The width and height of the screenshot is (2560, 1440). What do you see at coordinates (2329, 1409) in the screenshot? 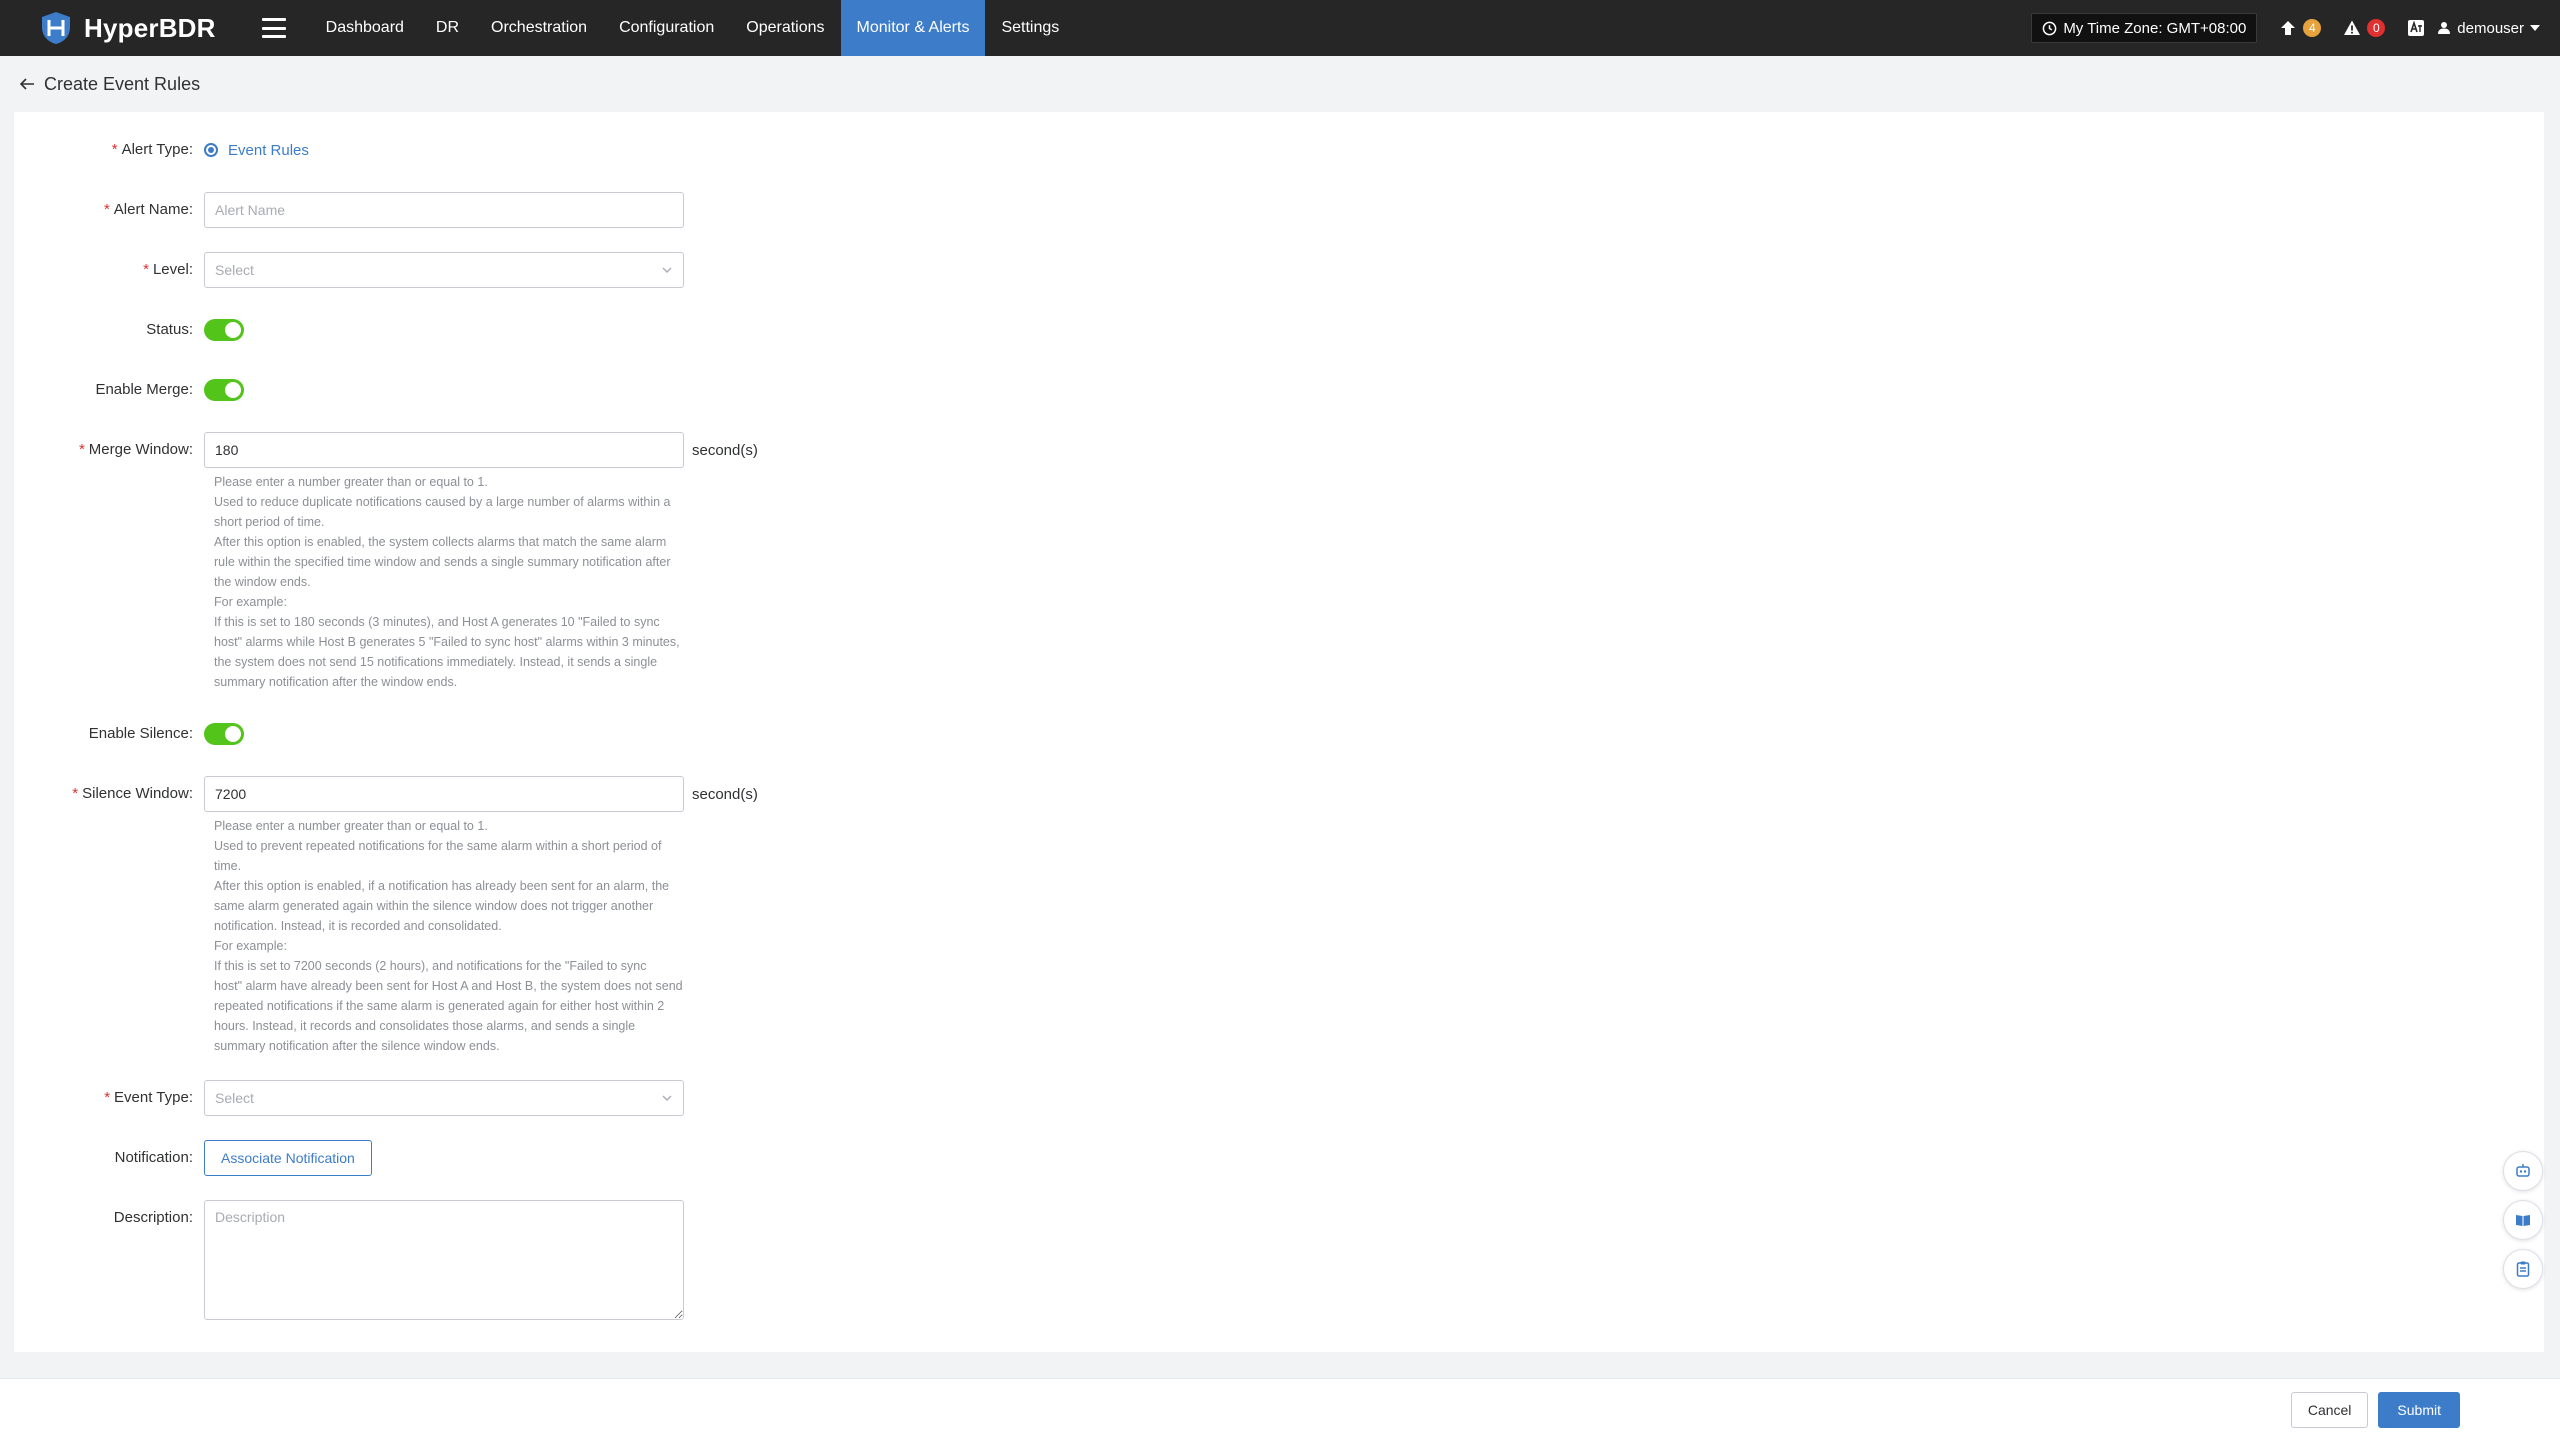
I see `cancel-button: Cancel` at bounding box center [2329, 1409].